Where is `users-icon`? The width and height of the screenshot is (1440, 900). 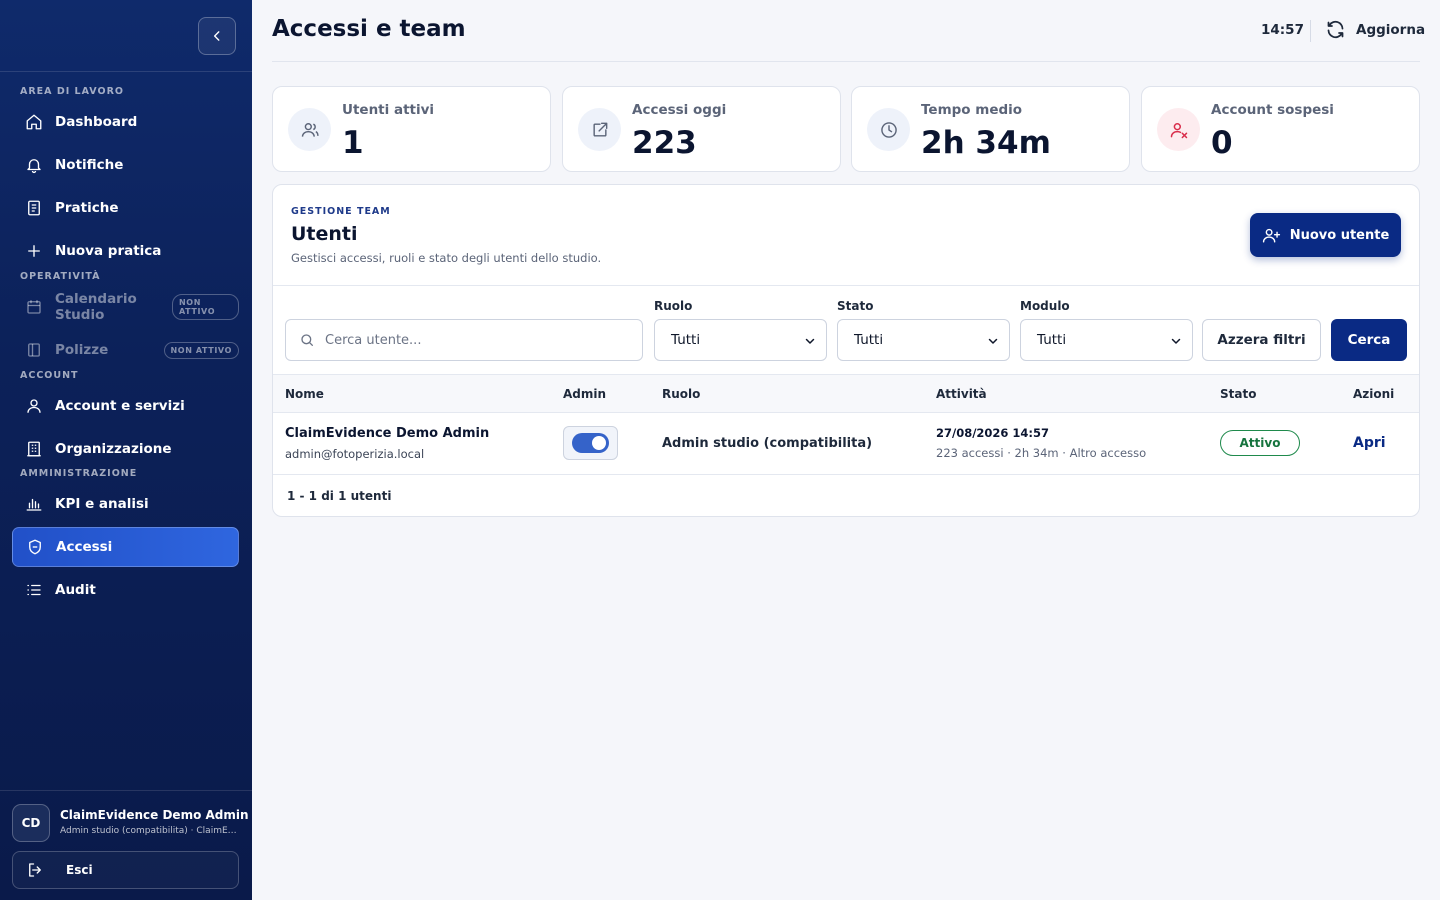
users-icon is located at coordinates (309, 129).